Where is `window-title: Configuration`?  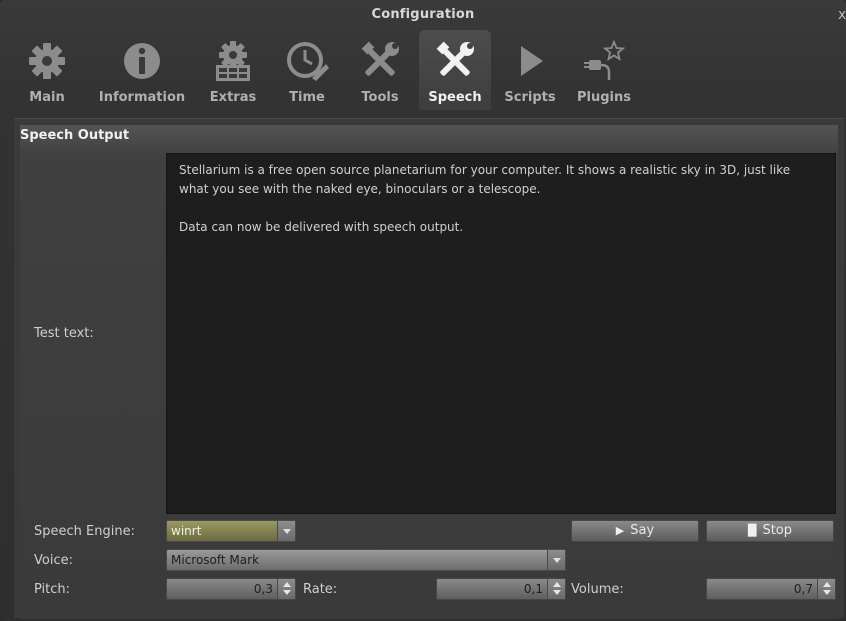 window-title: Configuration is located at coordinates (423, 14).